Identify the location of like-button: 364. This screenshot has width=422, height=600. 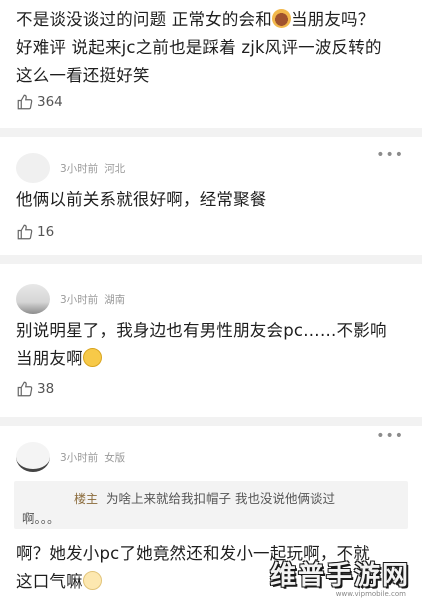
(39, 102).